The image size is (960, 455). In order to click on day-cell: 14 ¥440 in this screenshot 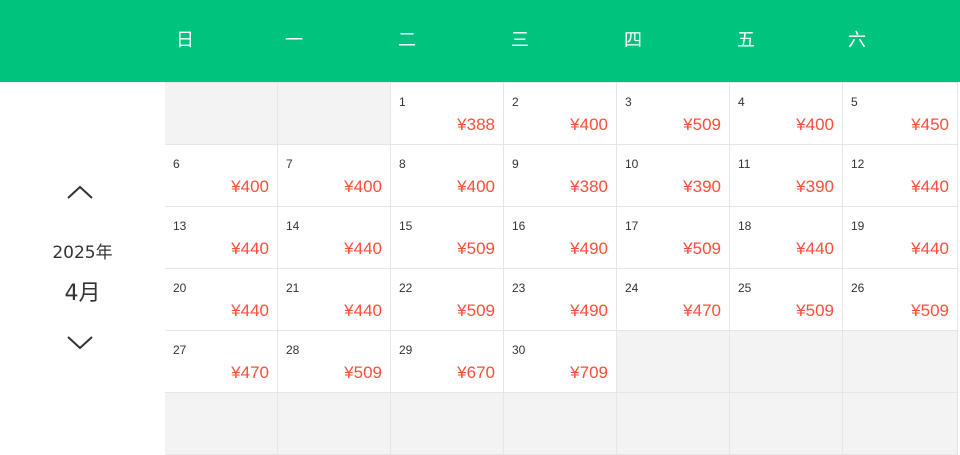, I will do `click(334, 238)`.